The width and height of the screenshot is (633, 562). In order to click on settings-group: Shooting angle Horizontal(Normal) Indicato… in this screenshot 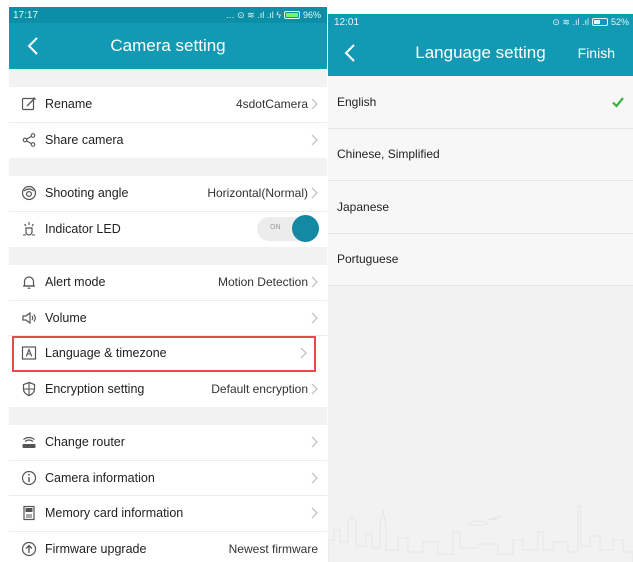, I will do `click(168, 211)`.